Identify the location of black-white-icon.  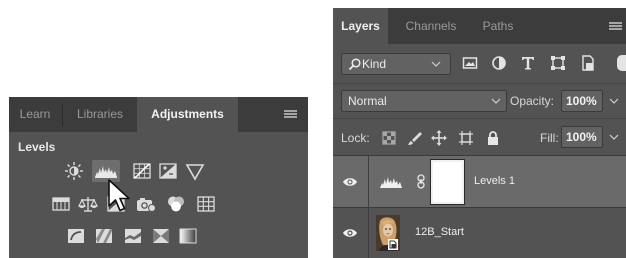
(116, 204).